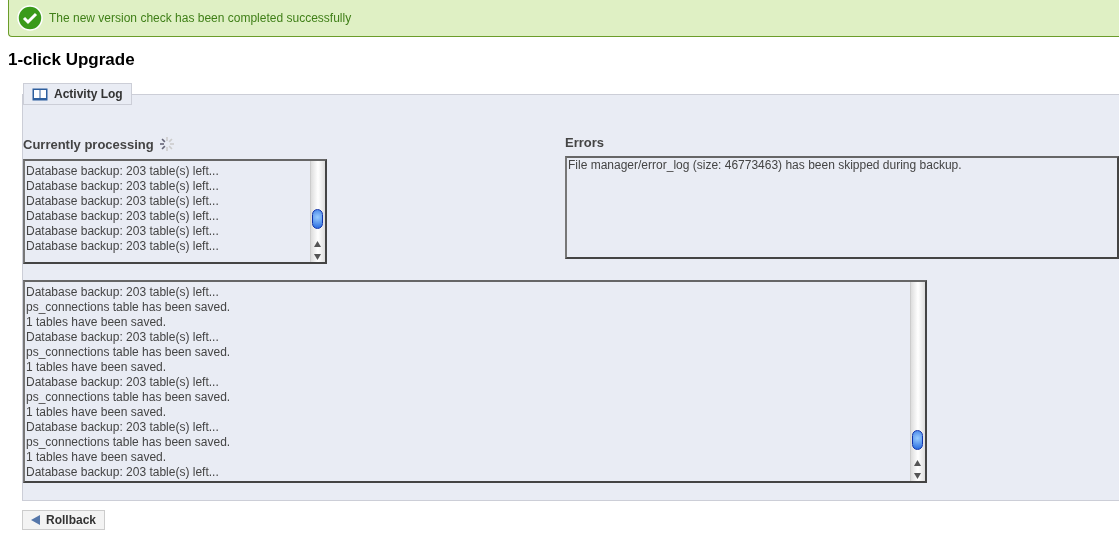 Image resolution: width=1119 pixels, height=536 pixels. I want to click on book-icon, so click(40, 94).